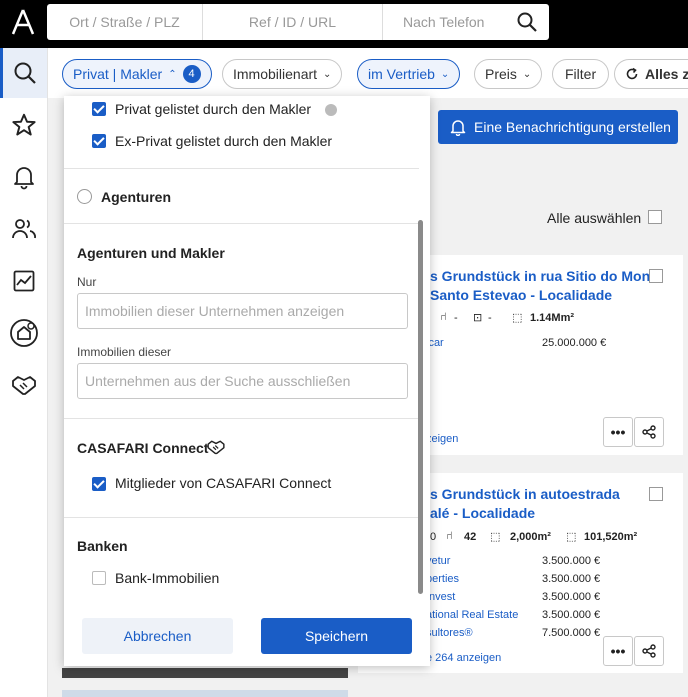 The height and width of the screenshot is (697, 688). I want to click on sidebar-item-search, so click(23, 73).